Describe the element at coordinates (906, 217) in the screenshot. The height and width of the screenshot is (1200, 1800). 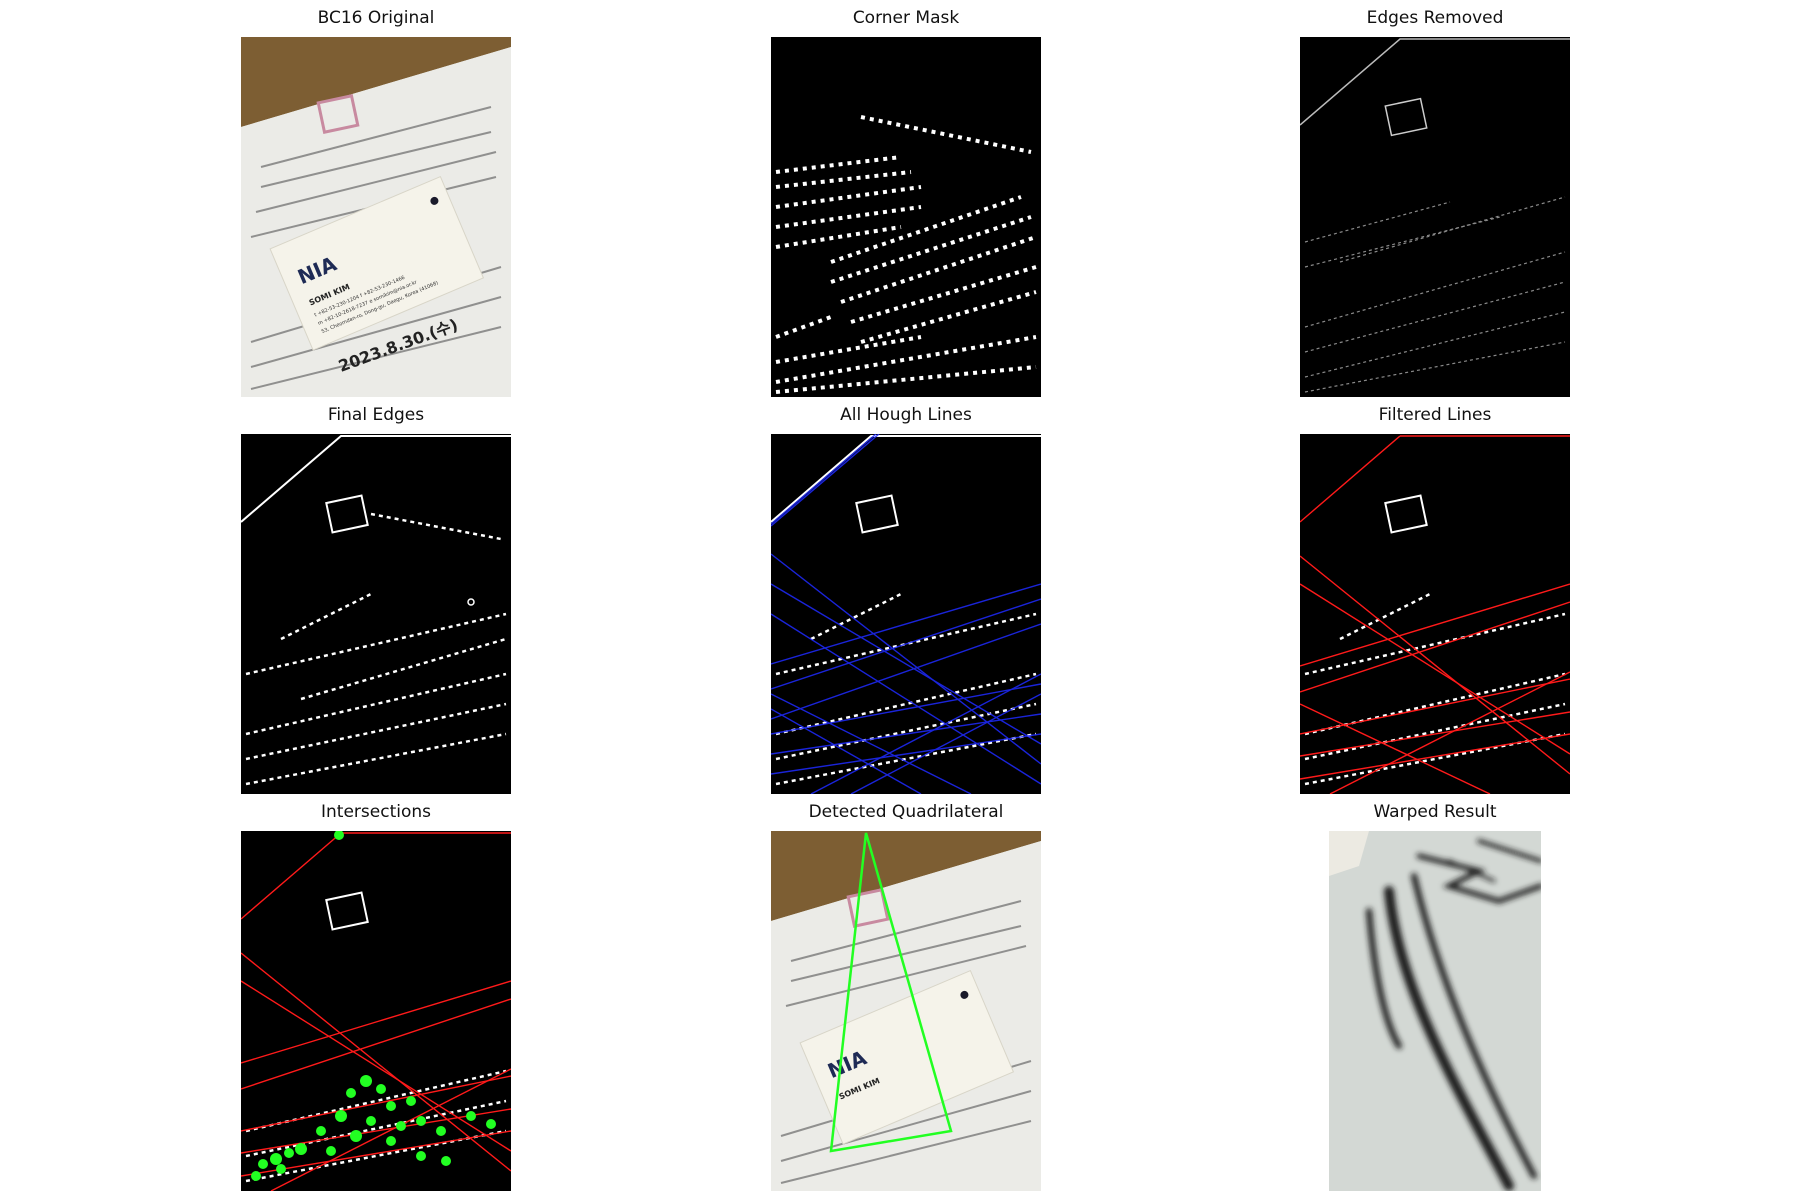
I see `corner-mask-image` at that location.